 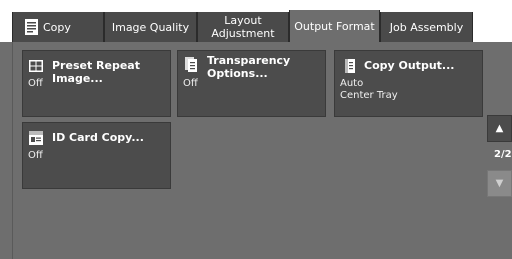 What do you see at coordinates (35, 155) in the screenshot?
I see `id-card-value: Off` at bounding box center [35, 155].